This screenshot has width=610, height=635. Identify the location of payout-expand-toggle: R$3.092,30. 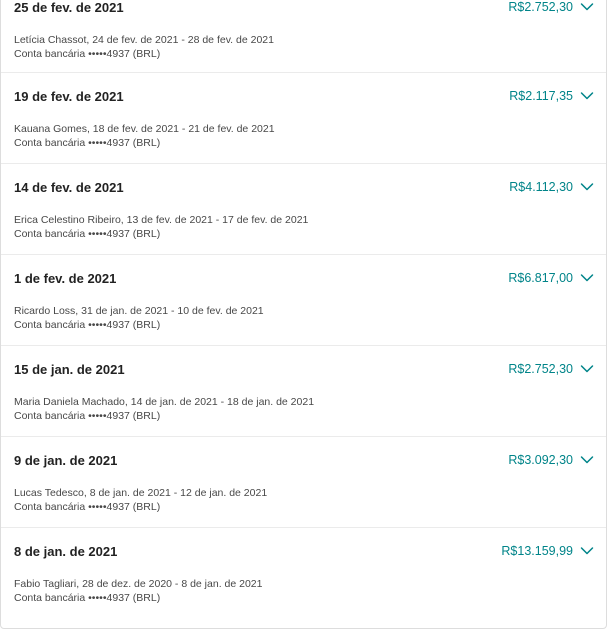
(551, 460).